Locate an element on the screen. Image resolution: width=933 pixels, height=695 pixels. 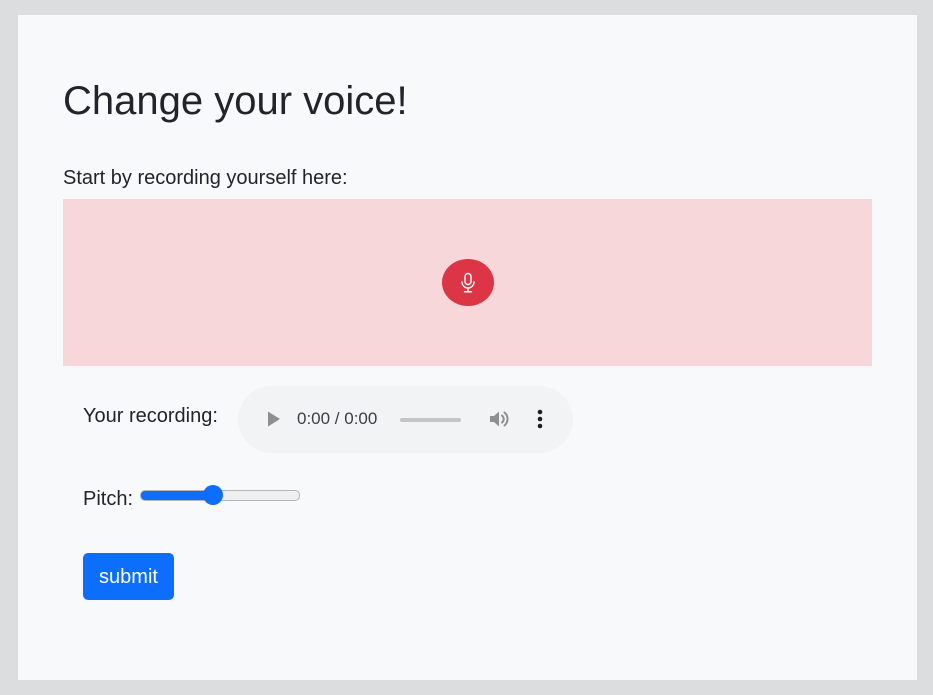
more-options-icon is located at coordinates (540, 419).